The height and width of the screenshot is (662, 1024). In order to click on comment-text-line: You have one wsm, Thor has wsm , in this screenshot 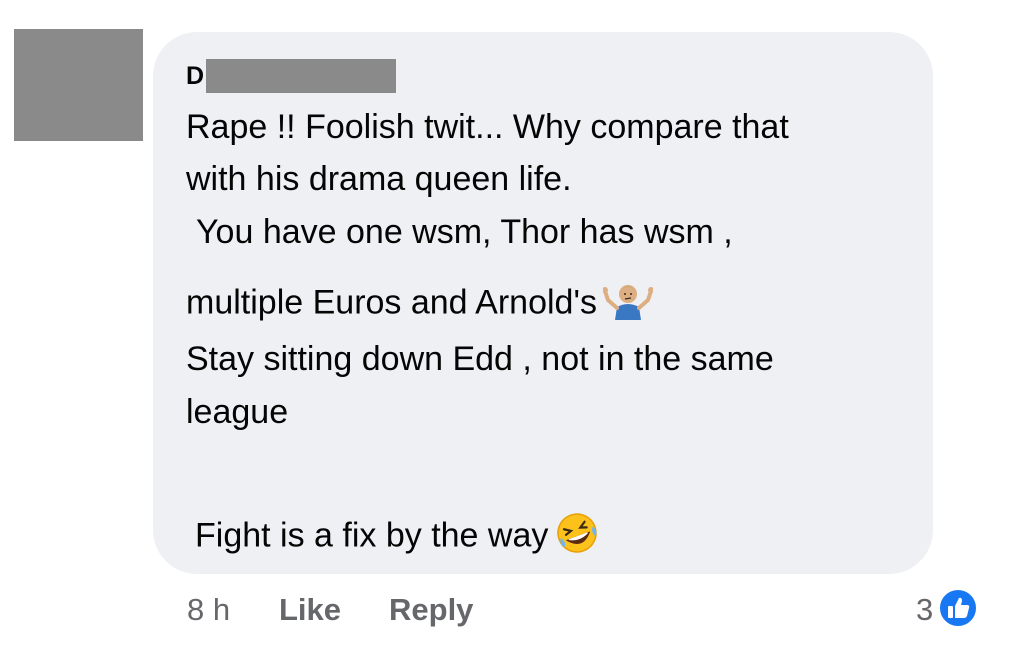, I will do `click(464, 232)`.